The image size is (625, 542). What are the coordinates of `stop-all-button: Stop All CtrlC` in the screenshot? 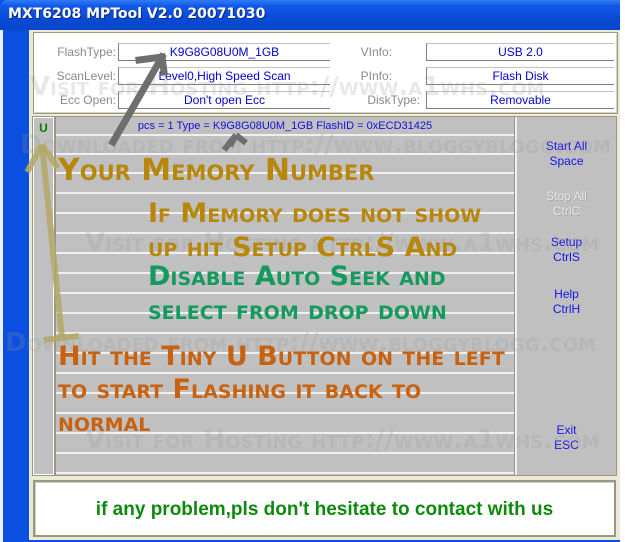 It's located at (566, 204).